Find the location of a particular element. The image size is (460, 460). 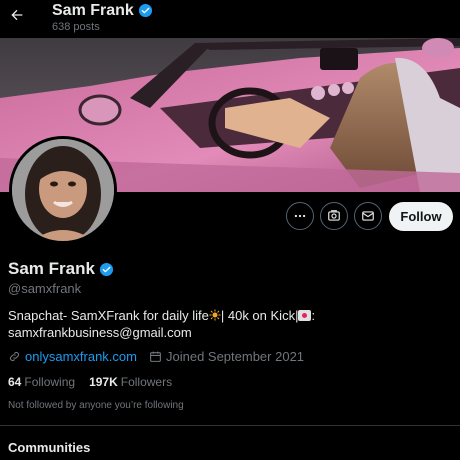

bio-text-1: Snapchat- SamXFrank for daily life is located at coordinates (108, 315).